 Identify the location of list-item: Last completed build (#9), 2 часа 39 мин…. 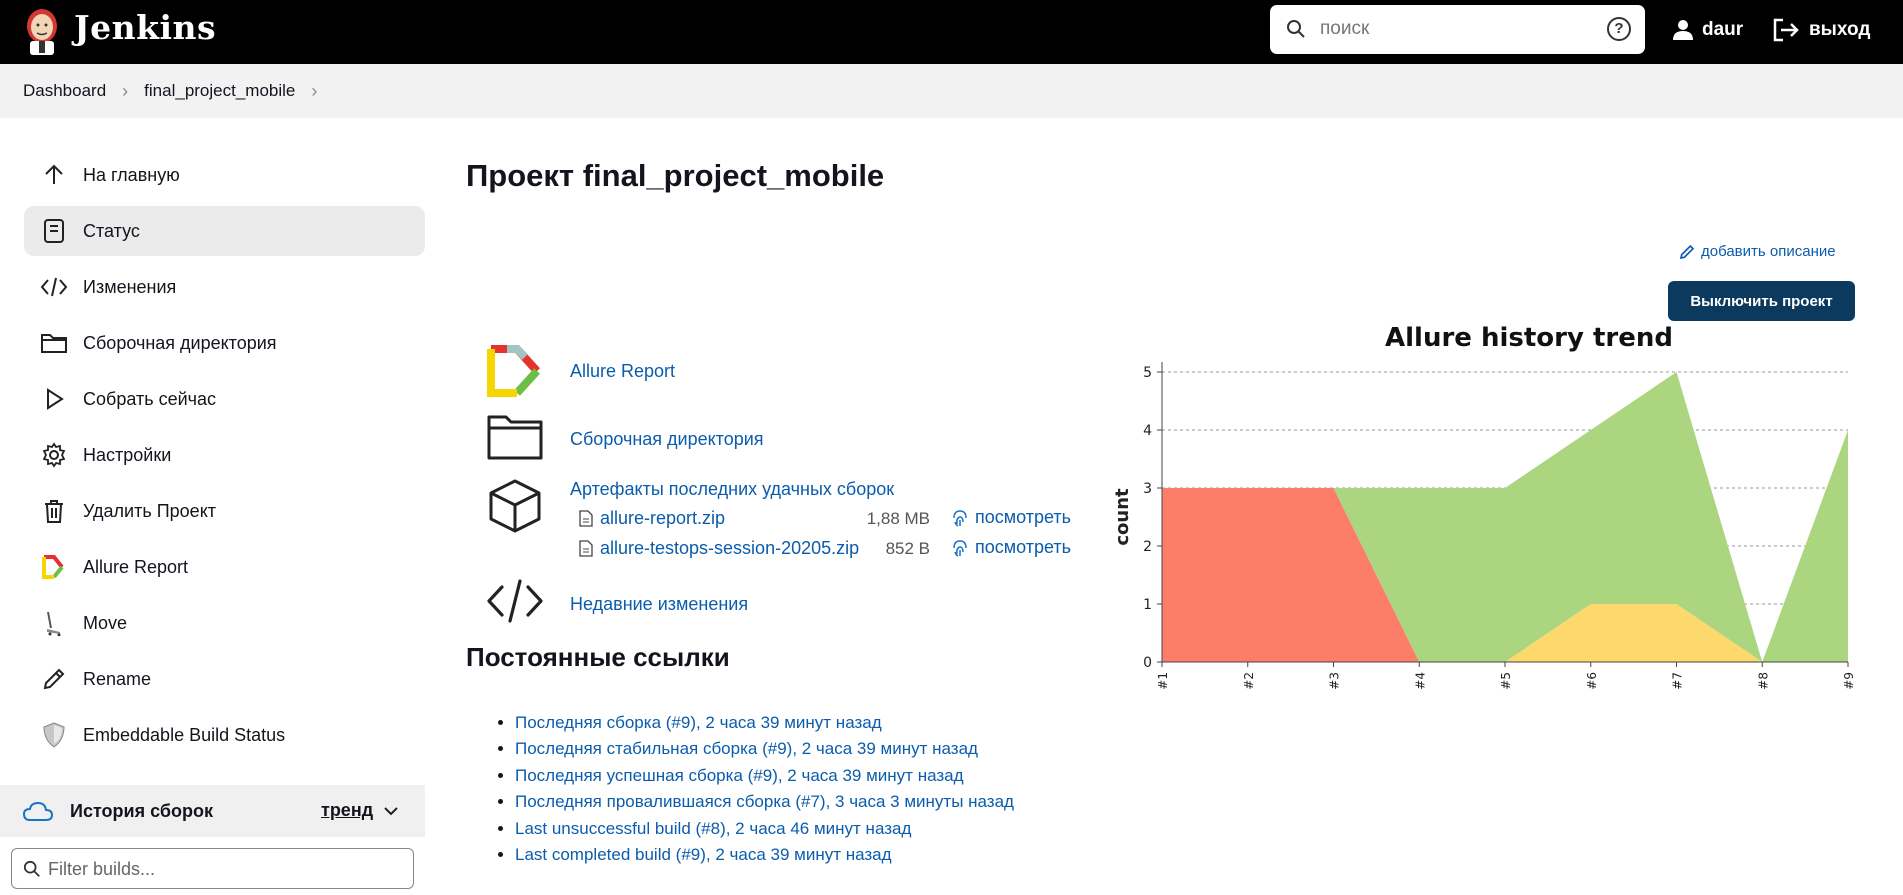
(764, 855).